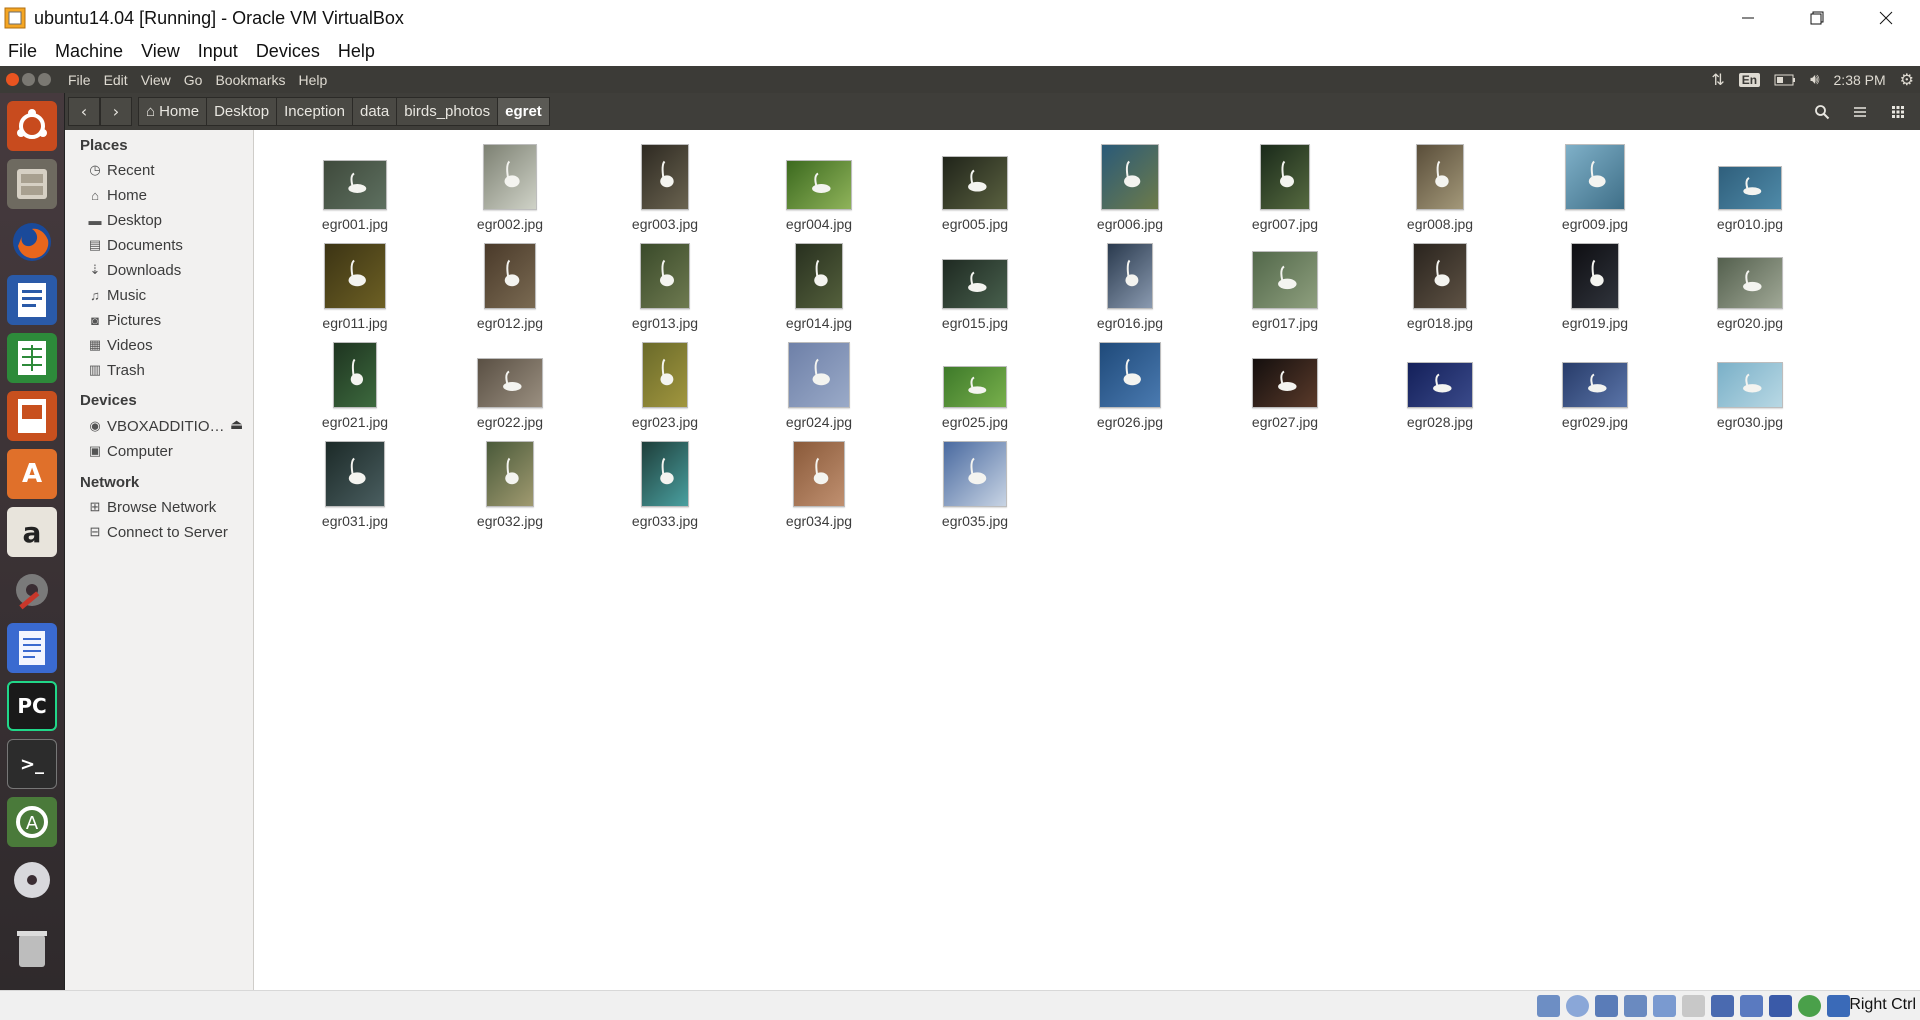 The width and height of the screenshot is (1920, 1020). I want to click on app-menu-go: Go, so click(193, 80).